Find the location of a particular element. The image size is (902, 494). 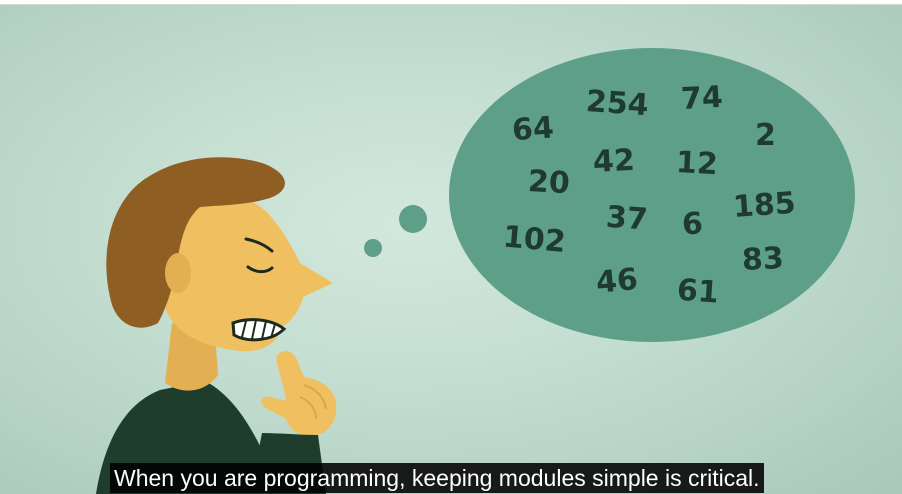

bubble-number: 20 is located at coordinates (549, 182).